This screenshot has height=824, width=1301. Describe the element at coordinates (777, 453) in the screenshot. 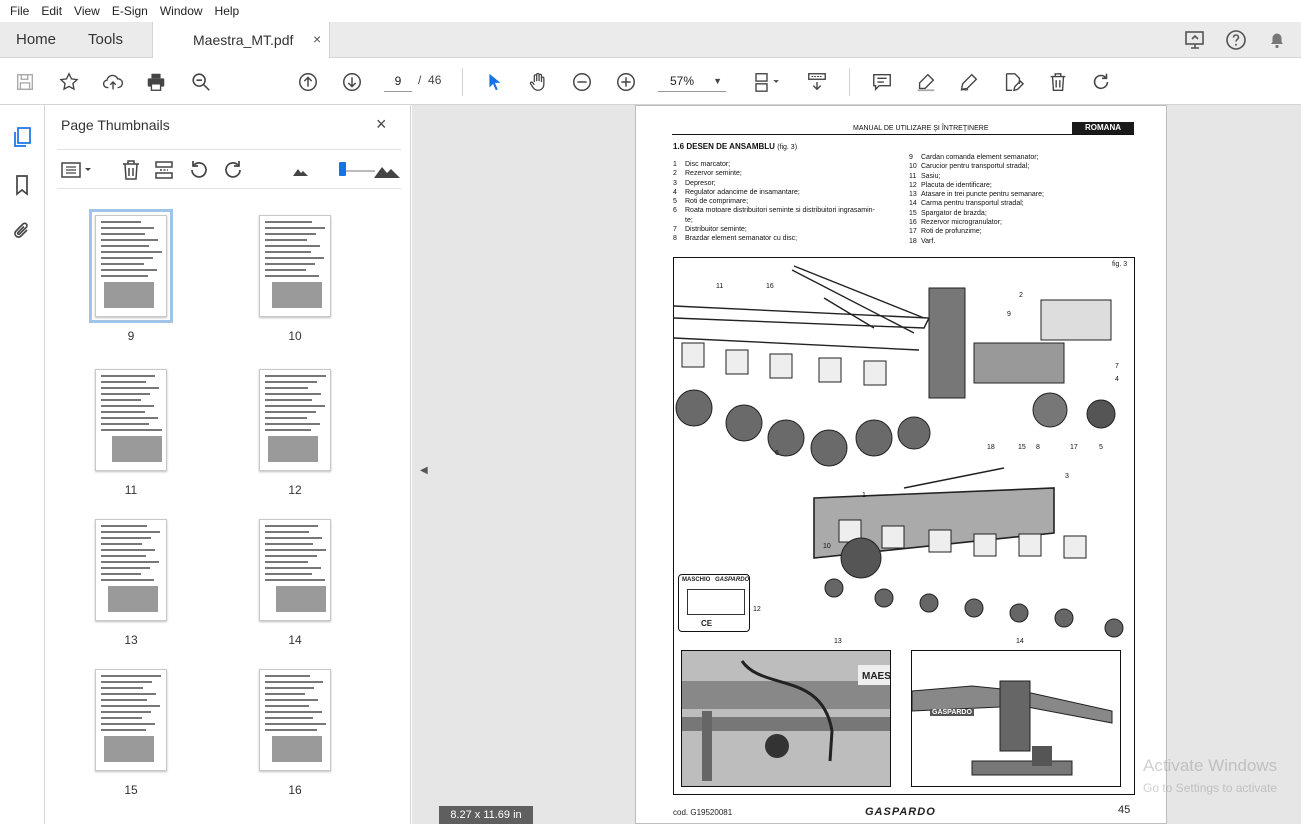

I see `callout-6: 6` at that location.